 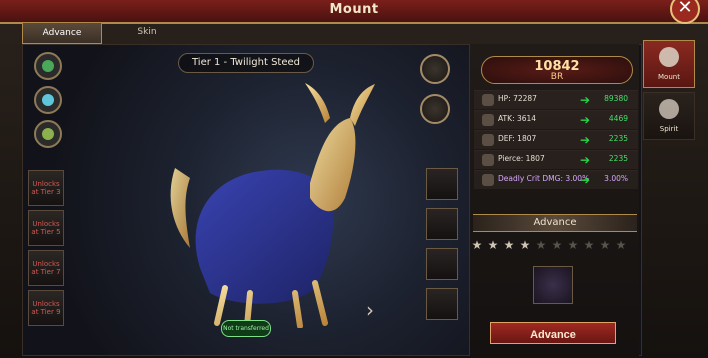 I want to click on pierce-icon, so click(x=488, y=160).